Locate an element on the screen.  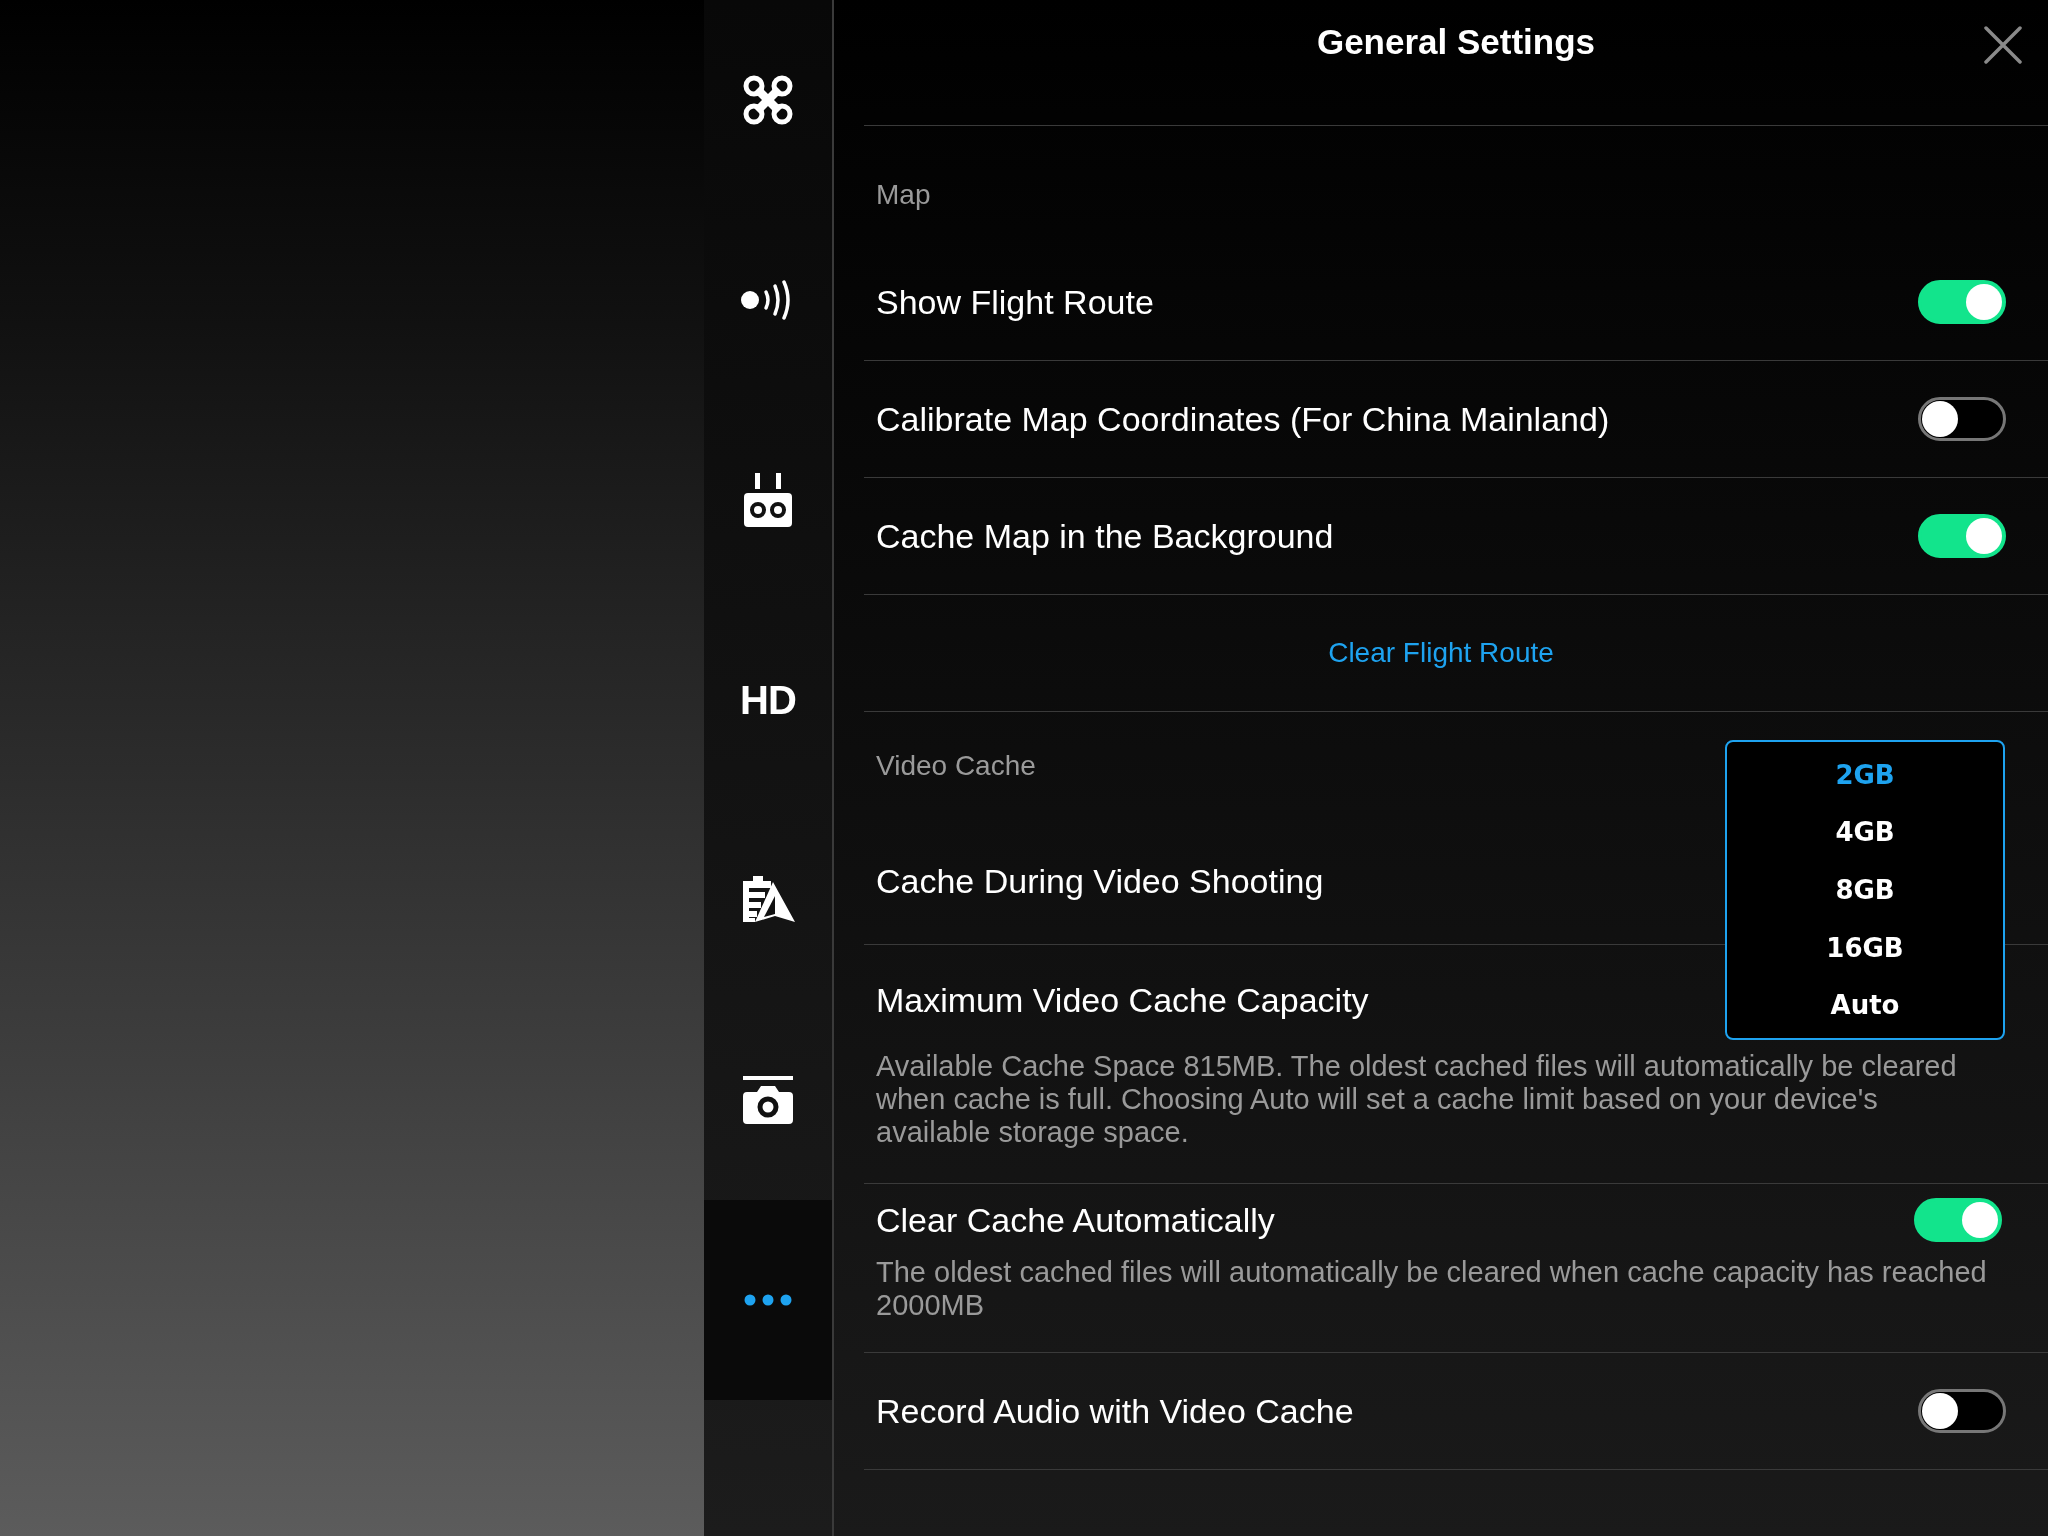
setting-label: Clear Cache Automatically is located at coordinates (1075, 1220).